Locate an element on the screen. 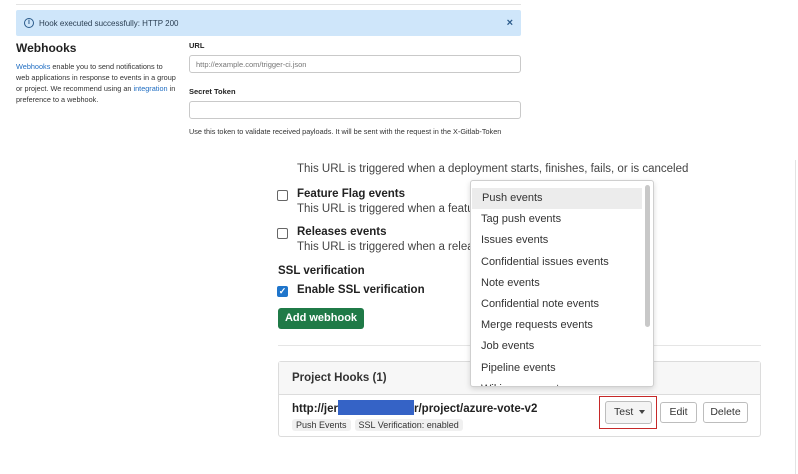 The width and height of the screenshot is (798, 474). hook-url-end: r/project/azure-vote-v2 is located at coordinates (476, 409).